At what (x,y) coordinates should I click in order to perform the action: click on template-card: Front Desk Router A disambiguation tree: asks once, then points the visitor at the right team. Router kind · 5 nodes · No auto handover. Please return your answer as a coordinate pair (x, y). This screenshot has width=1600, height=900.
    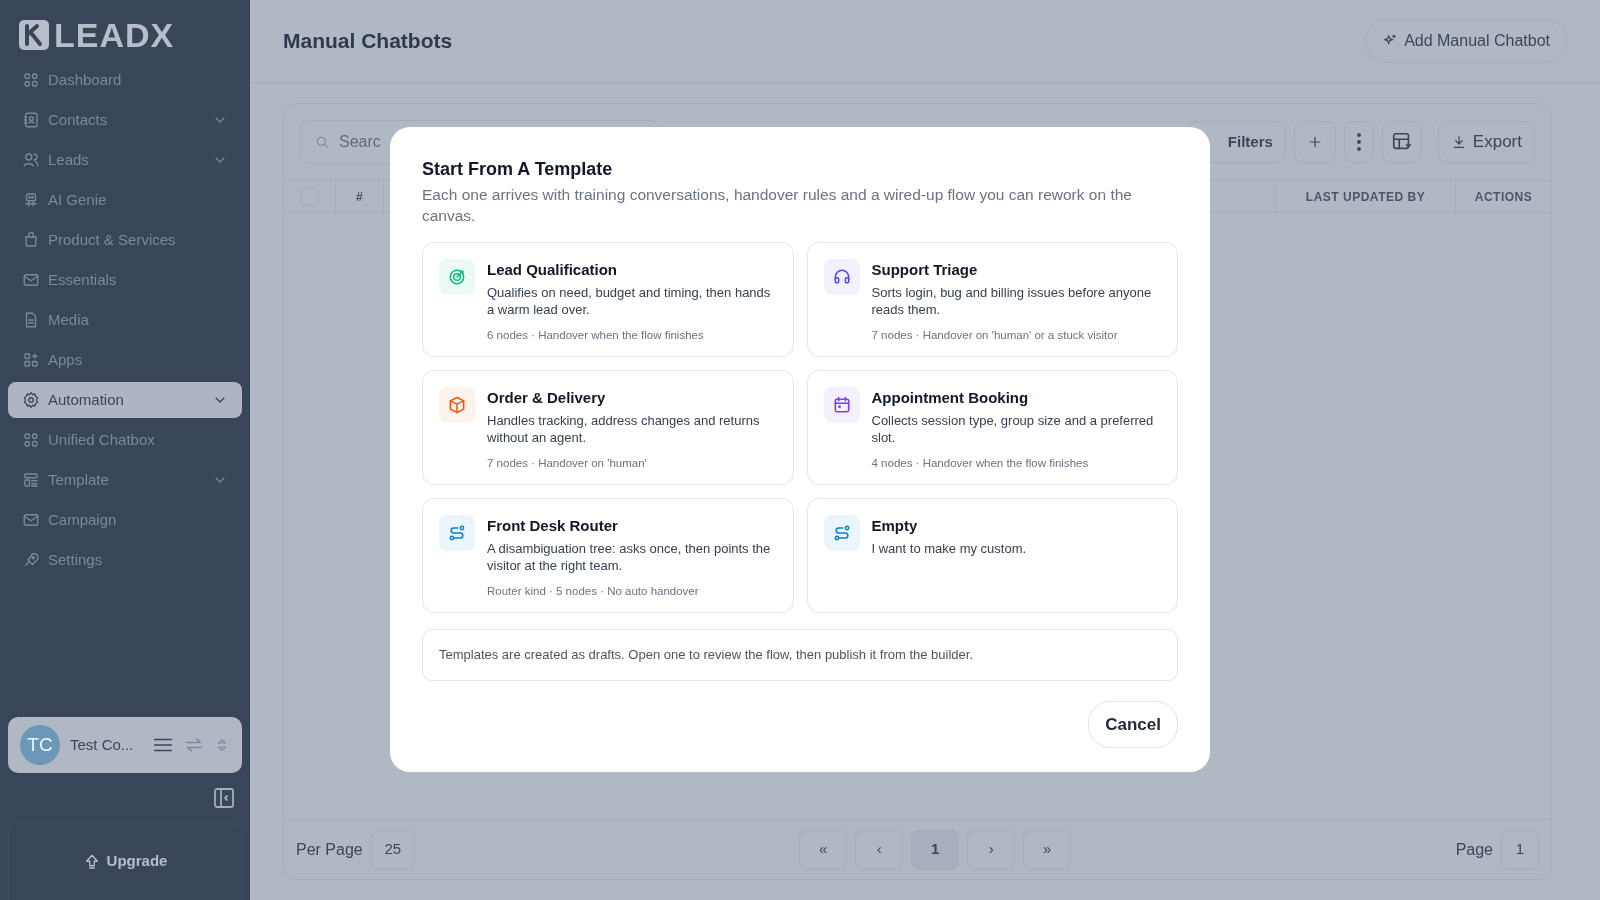
    Looking at the image, I should click on (608, 556).